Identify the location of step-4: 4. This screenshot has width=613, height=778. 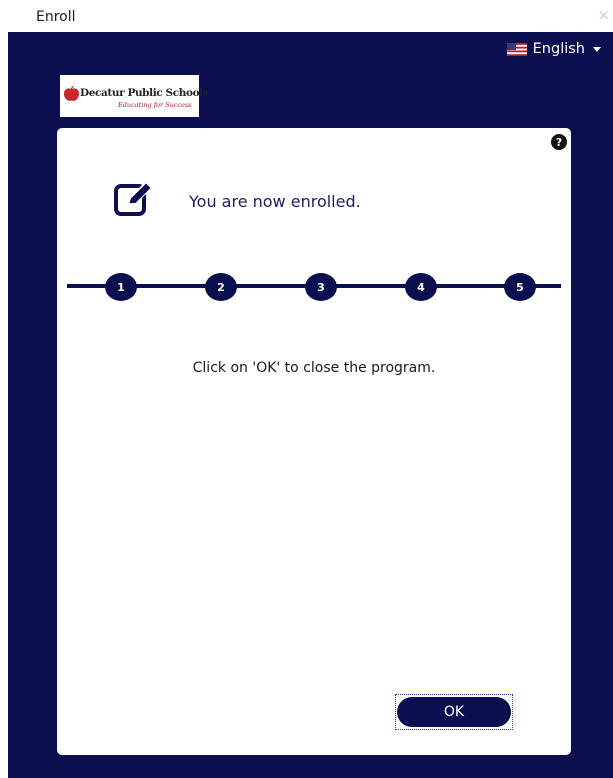
(421, 287).